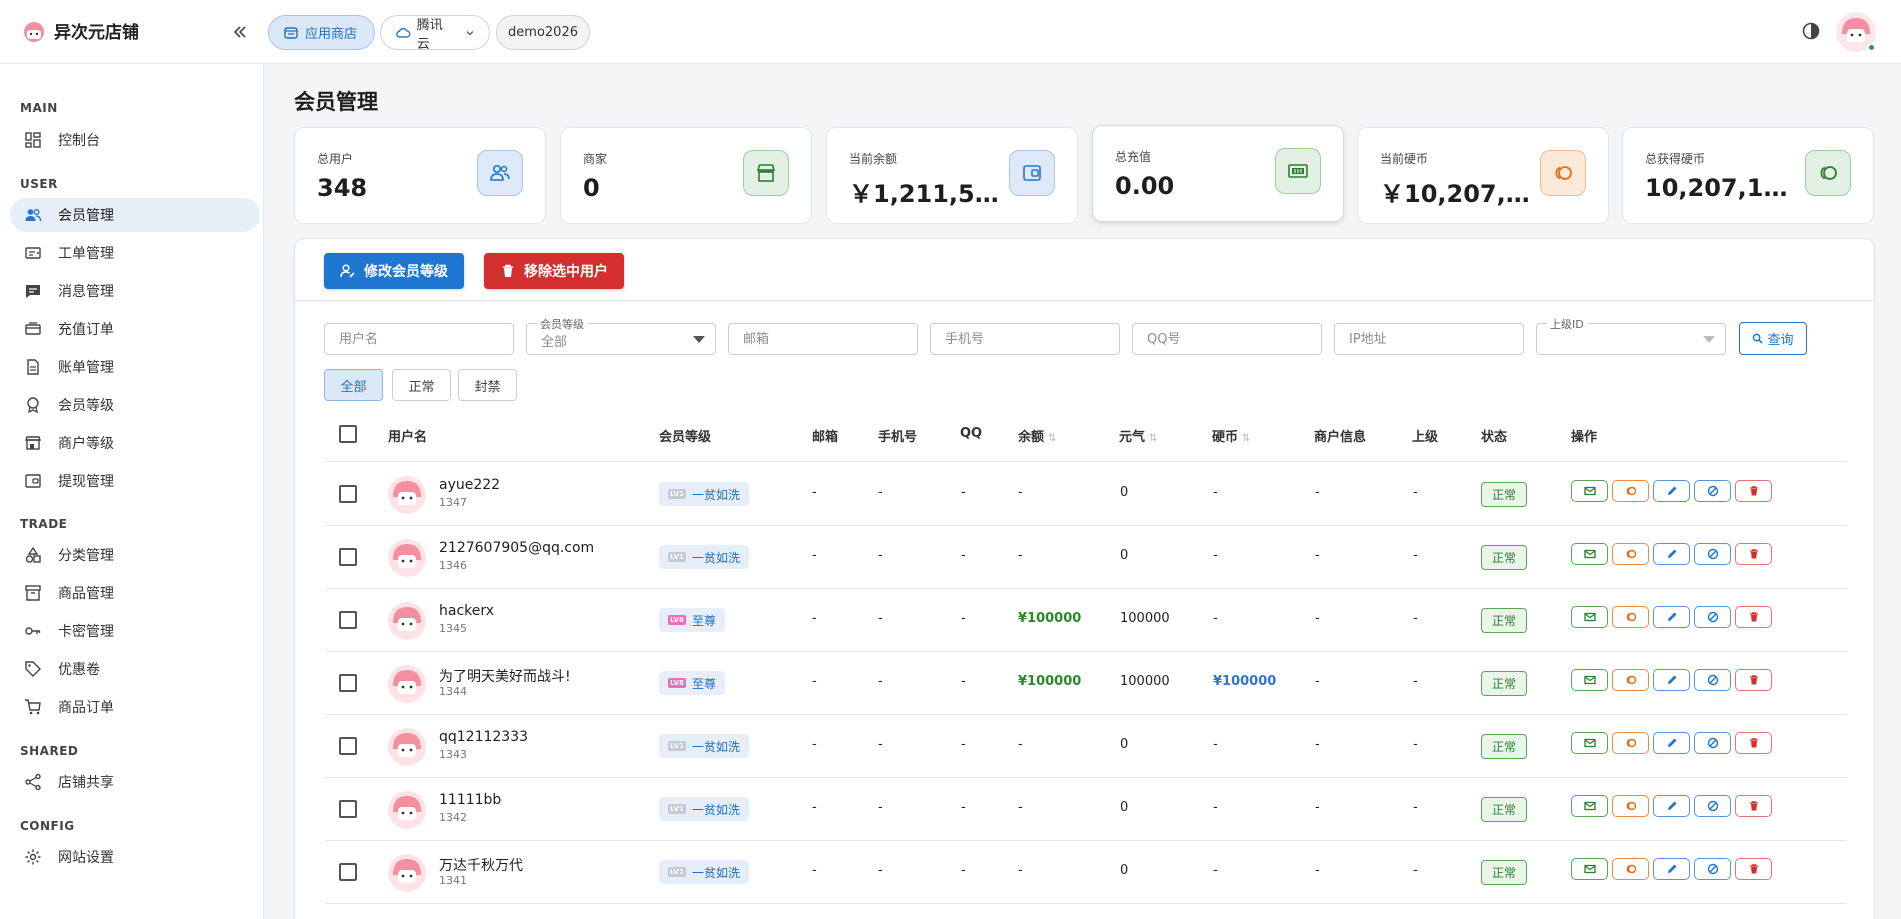  Describe the element at coordinates (1020, 492) in the screenshot. I see `balance-cell: -` at that location.